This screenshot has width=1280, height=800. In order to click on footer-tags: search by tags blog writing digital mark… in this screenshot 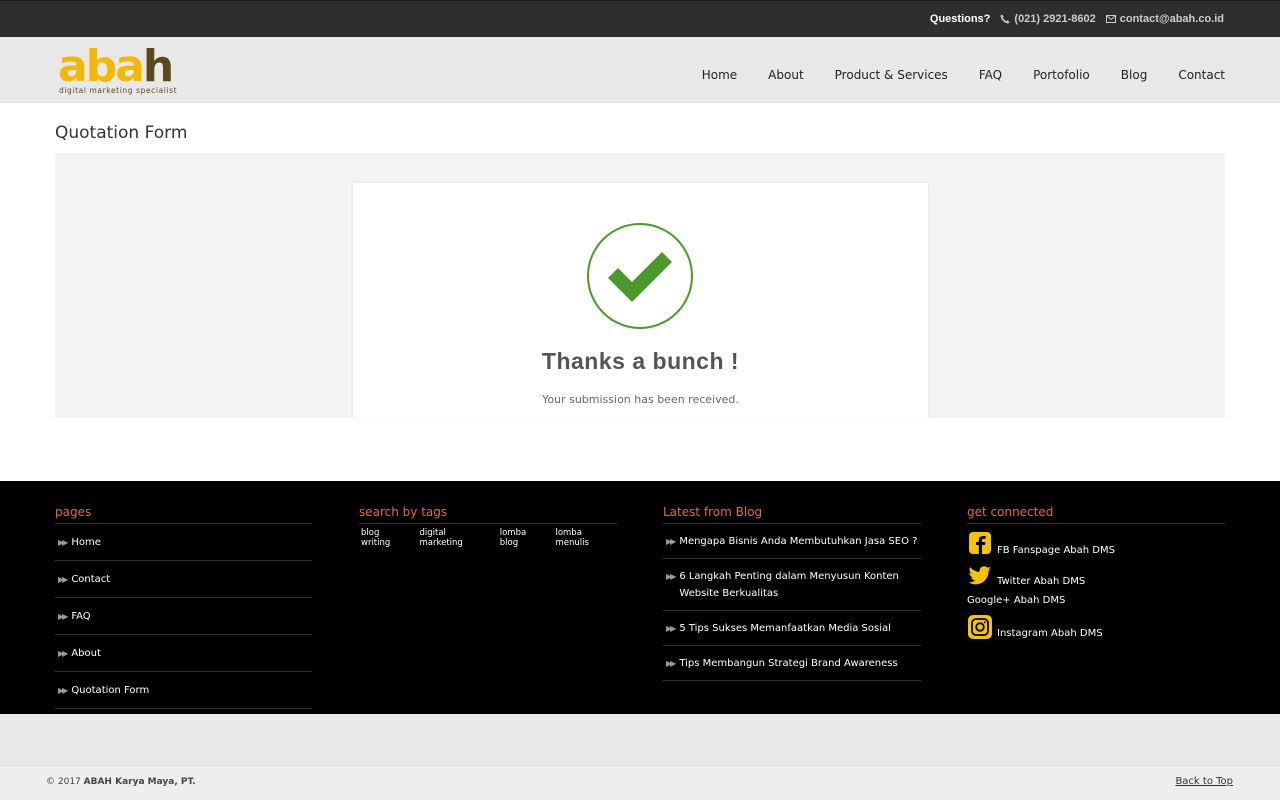, I will do `click(488, 526)`.